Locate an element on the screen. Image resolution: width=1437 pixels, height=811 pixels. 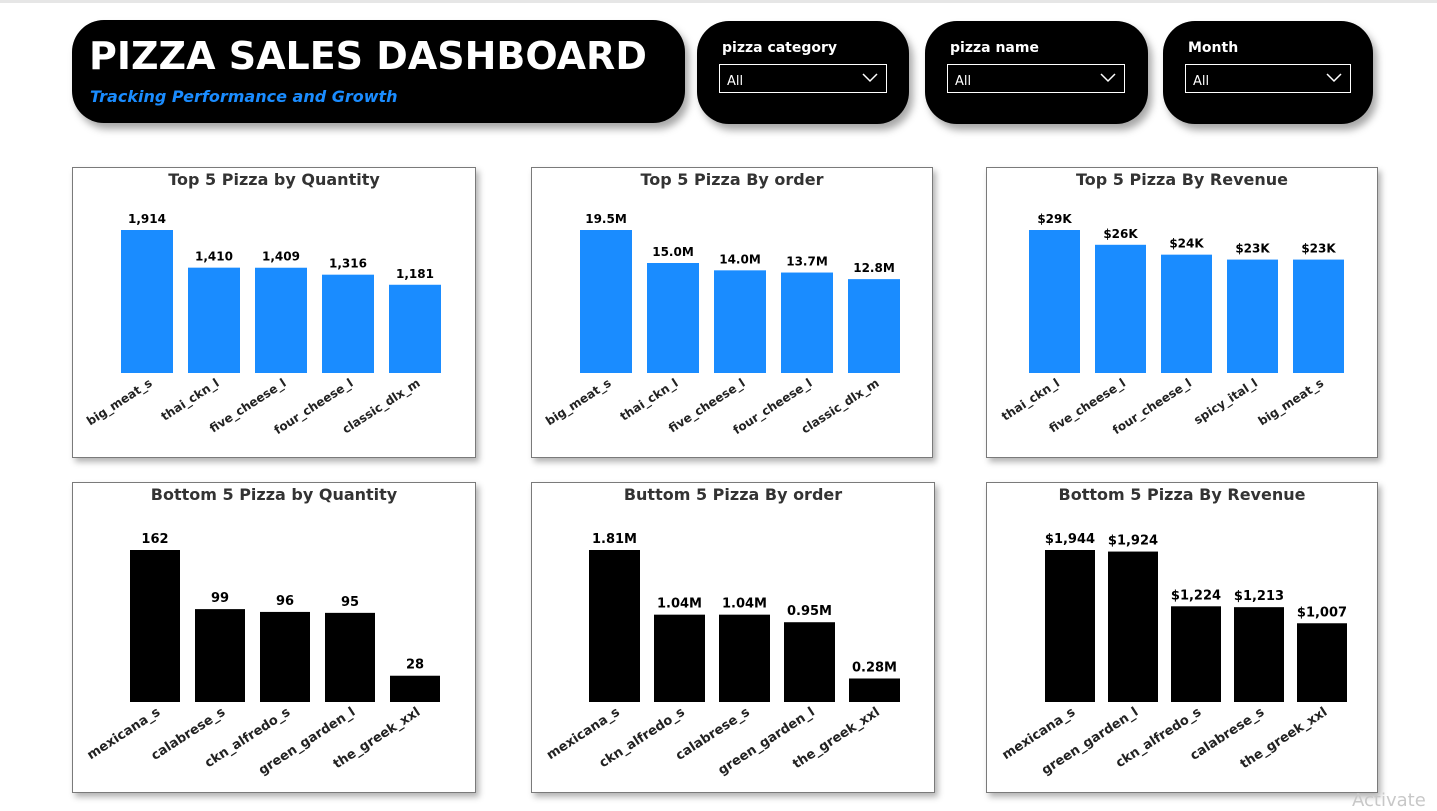
data-label: 12.8M is located at coordinates (874, 268).